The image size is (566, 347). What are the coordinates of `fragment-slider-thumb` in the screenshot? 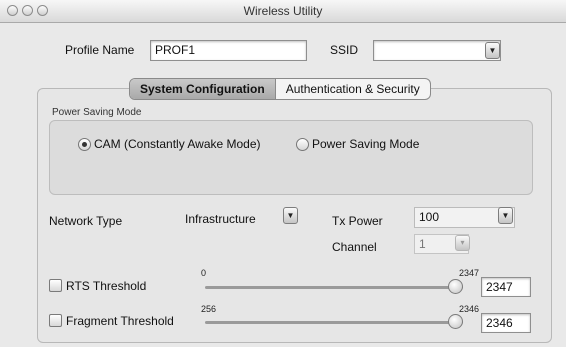 It's located at (455, 321).